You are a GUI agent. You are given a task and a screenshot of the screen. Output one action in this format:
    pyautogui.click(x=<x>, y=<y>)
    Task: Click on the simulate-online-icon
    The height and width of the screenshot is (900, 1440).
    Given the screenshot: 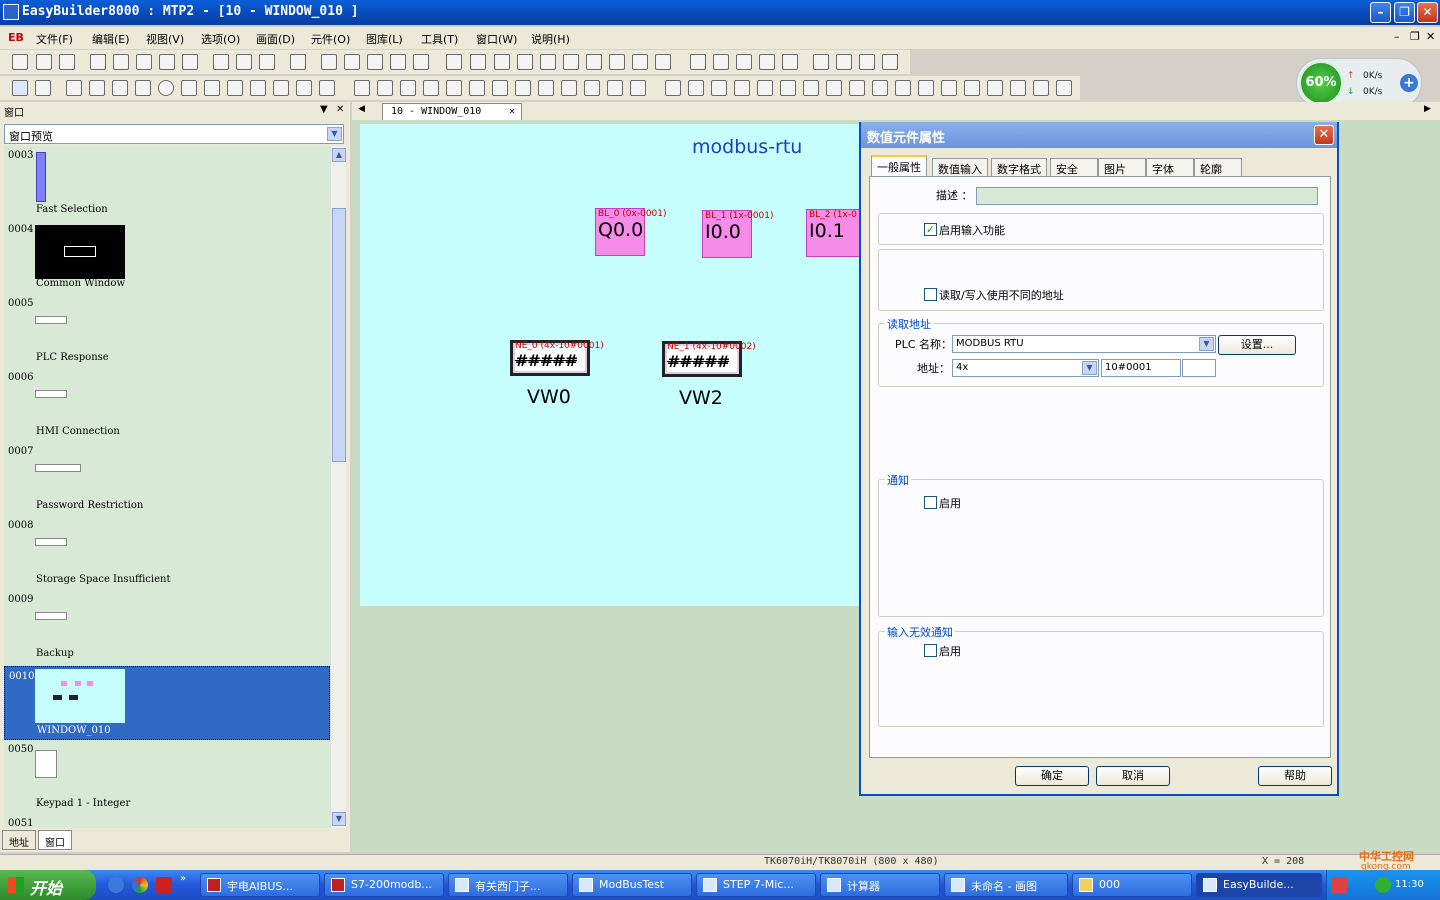 What is the action you would take?
    pyautogui.click(x=525, y=62)
    